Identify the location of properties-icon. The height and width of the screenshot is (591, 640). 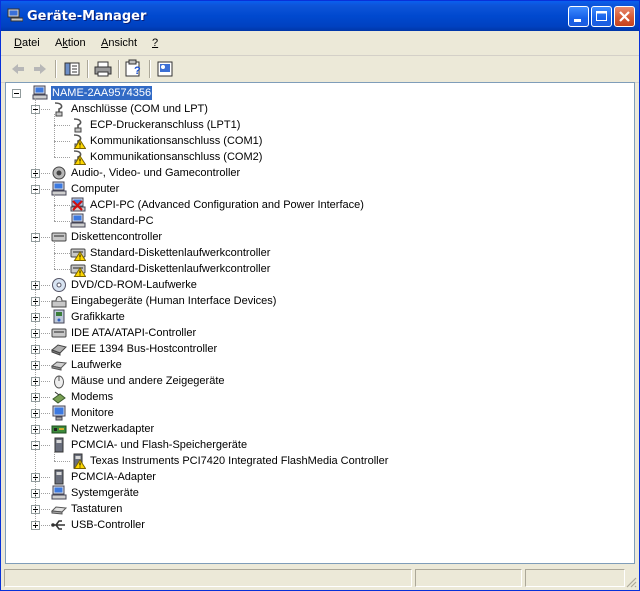
(165, 69).